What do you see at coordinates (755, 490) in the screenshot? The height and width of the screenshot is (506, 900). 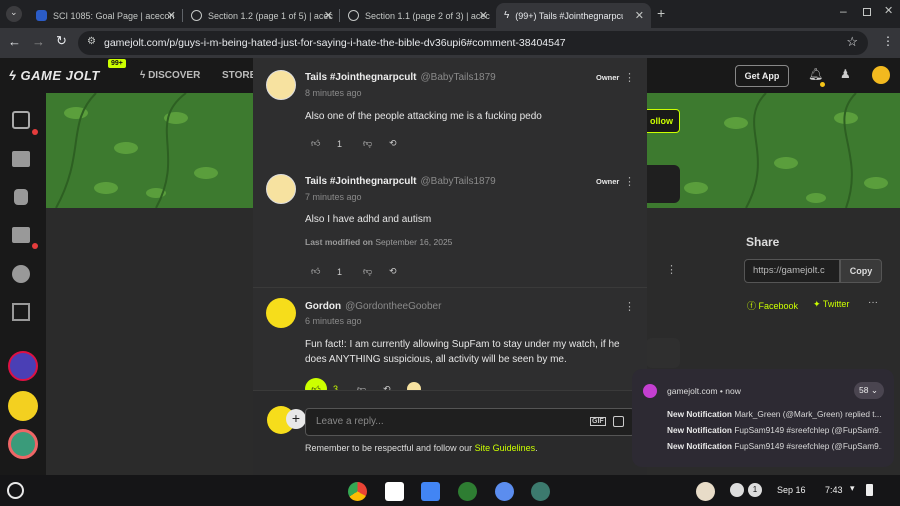 I see `tray-count: 1` at bounding box center [755, 490].